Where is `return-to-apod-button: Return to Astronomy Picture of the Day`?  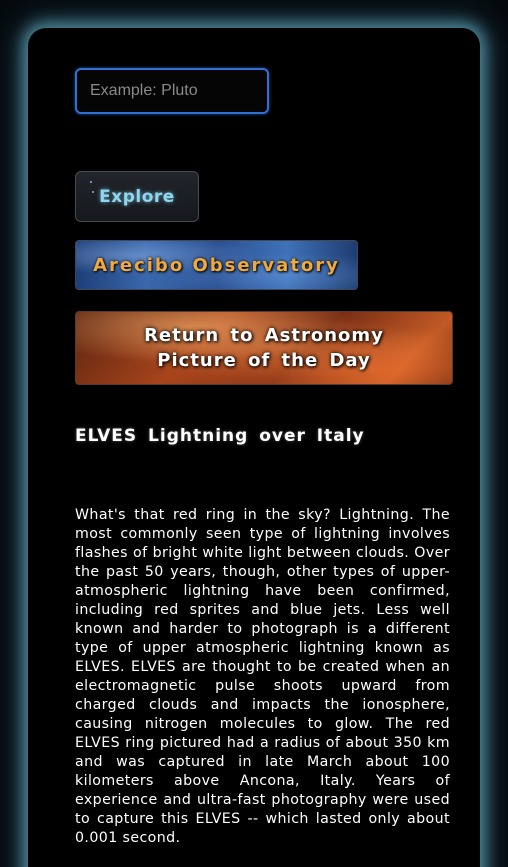 return-to-apod-button: Return to Astronomy Picture of the Day is located at coordinates (264, 348).